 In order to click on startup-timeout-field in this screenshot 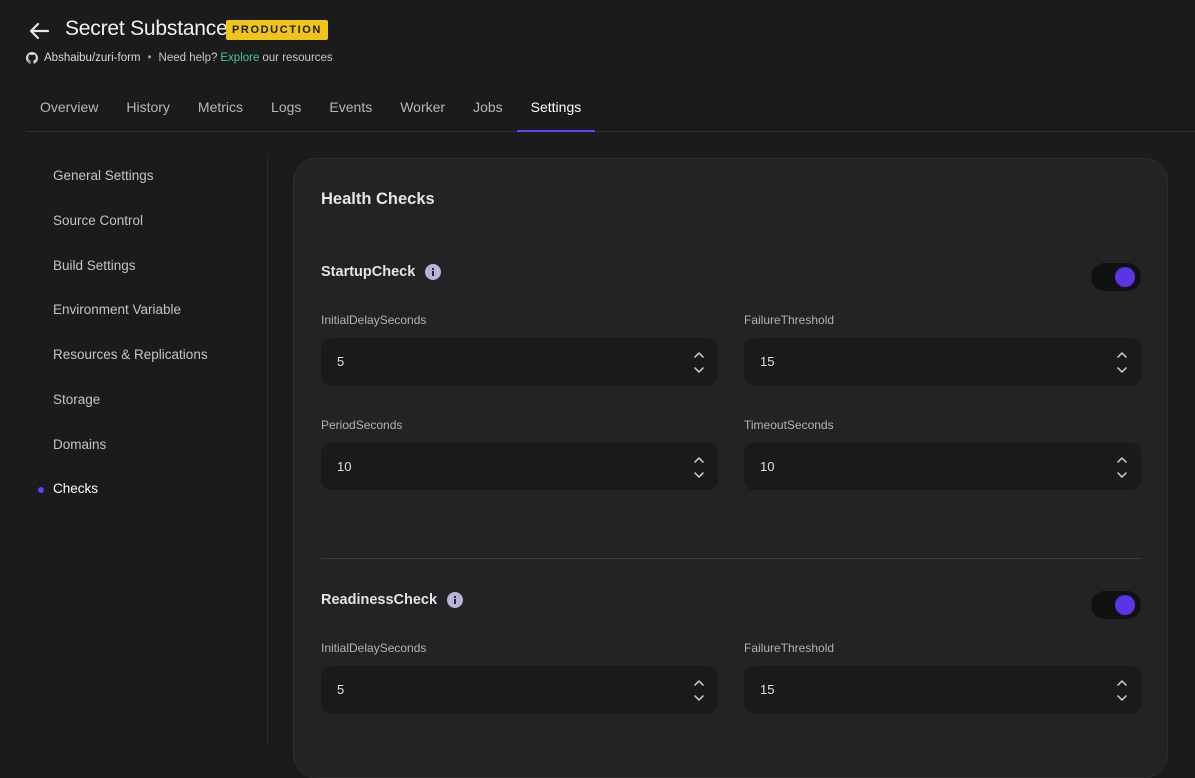, I will do `click(924, 466)`.